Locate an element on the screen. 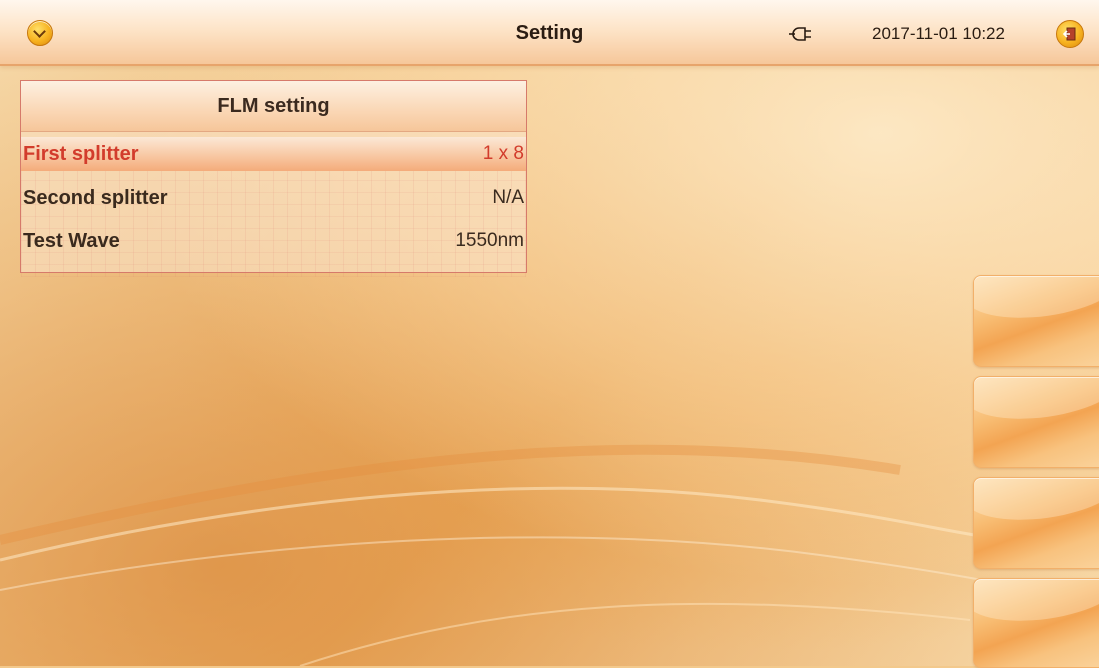  datetime-display: 2017-11-01 10:22 is located at coordinates (938, 33).